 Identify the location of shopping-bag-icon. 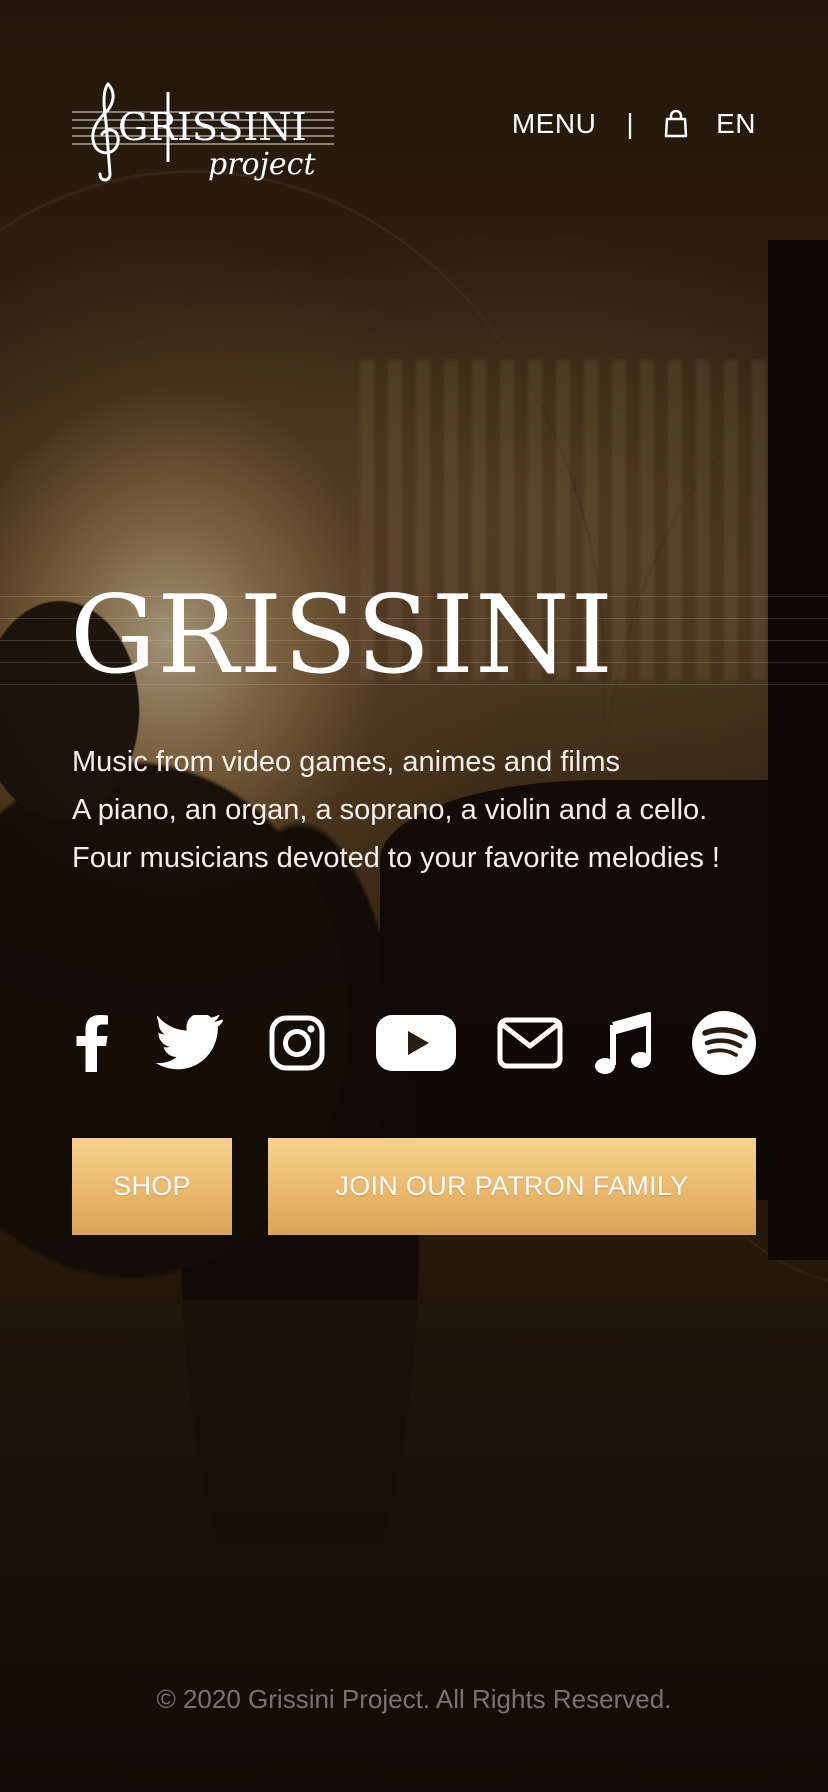
(676, 123).